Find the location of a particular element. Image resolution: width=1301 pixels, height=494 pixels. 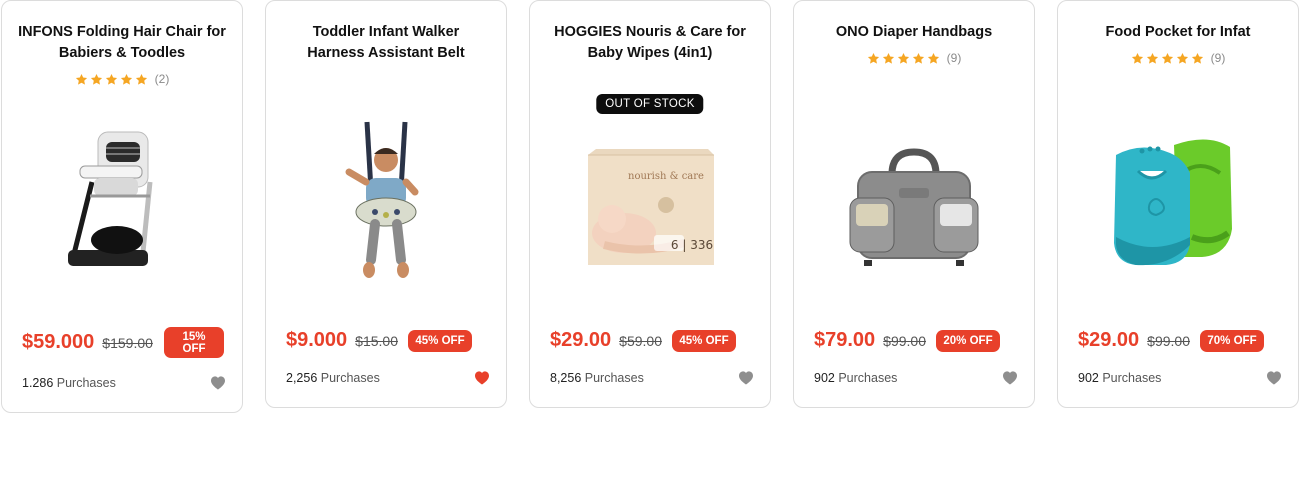

box-count-text: 6 | 336 is located at coordinates (692, 245).